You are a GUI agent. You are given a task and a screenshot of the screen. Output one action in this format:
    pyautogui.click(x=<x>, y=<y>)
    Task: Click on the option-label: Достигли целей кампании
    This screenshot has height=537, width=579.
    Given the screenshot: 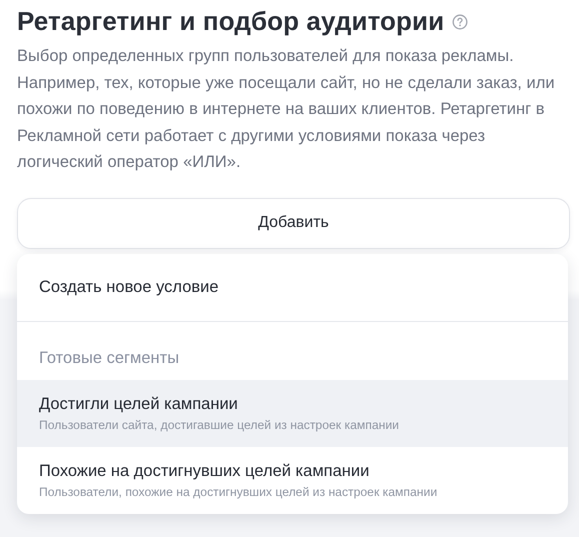 What is the action you would take?
    pyautogui.click(x=139, y=404)
    